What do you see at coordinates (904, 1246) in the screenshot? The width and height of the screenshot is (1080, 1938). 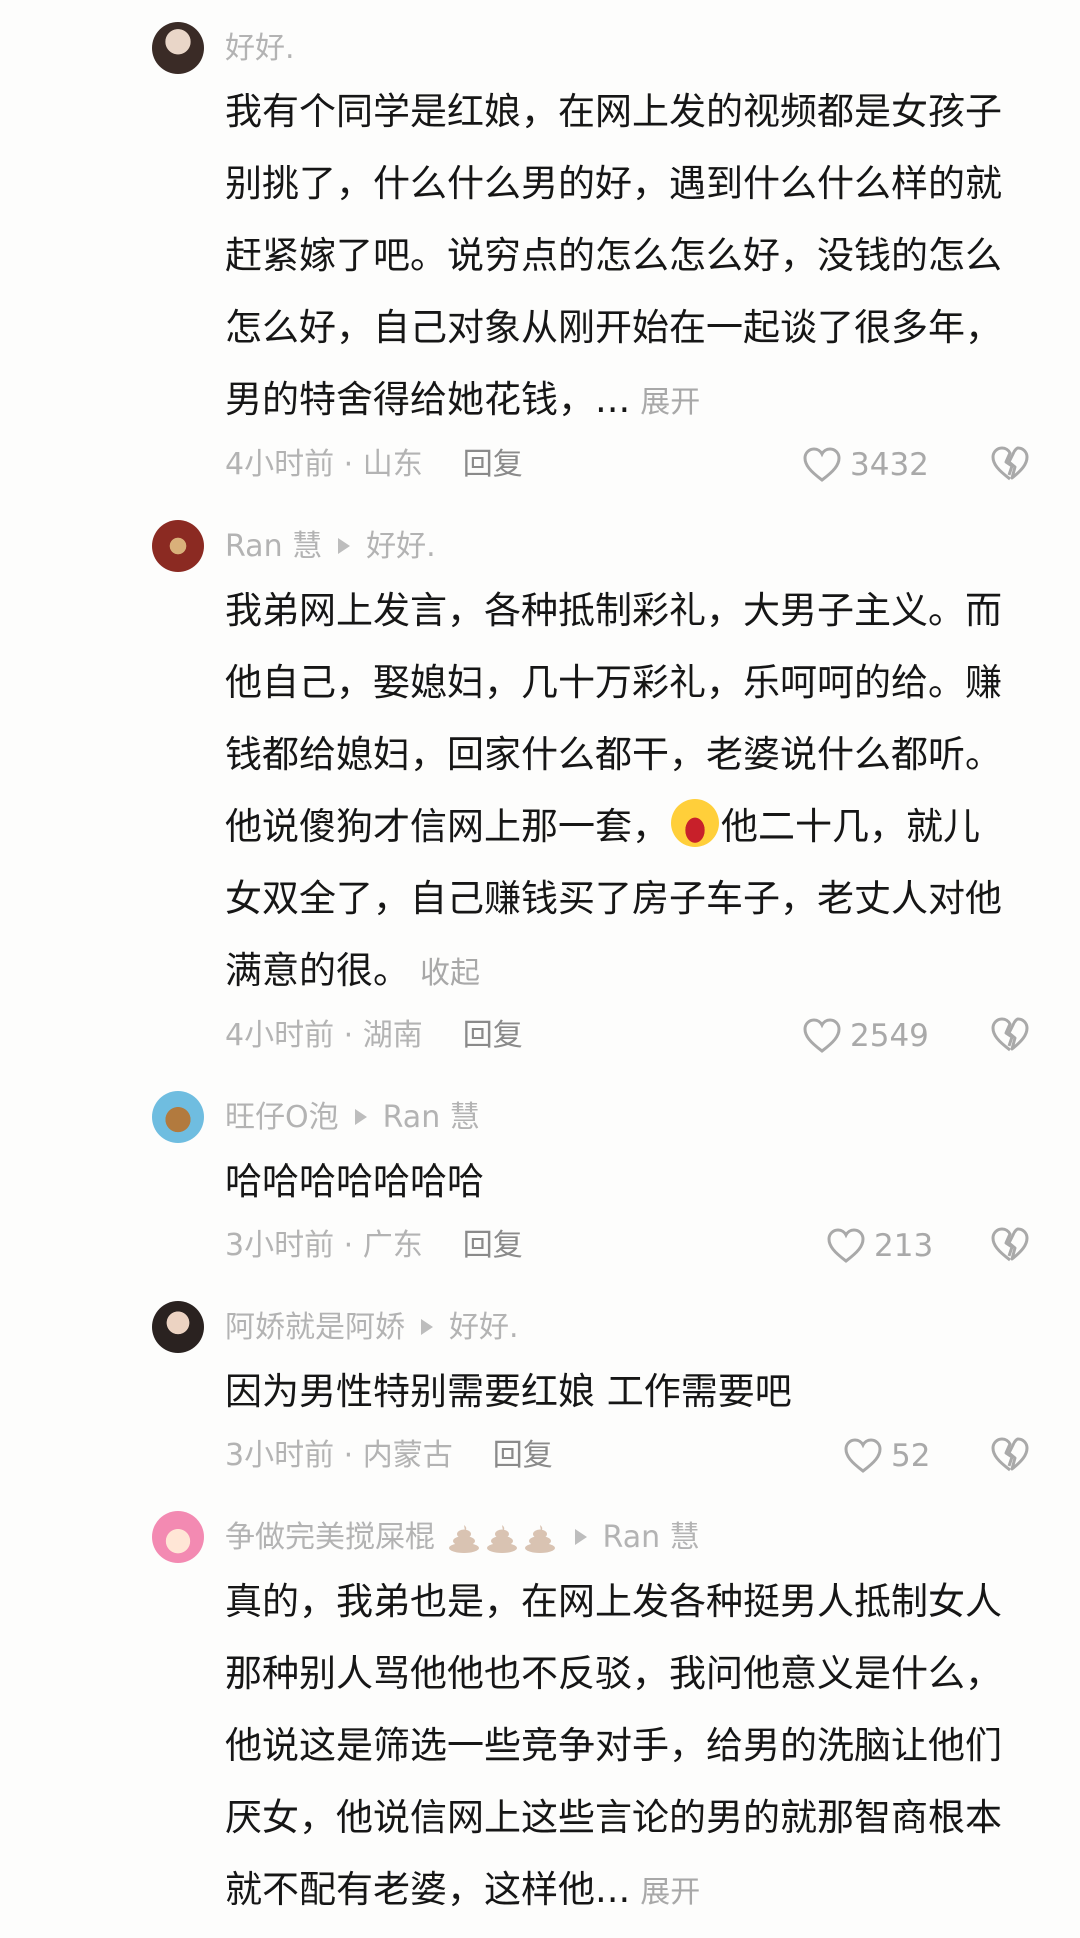 I see `like-count: 213` at bounding box center [904, 1246].